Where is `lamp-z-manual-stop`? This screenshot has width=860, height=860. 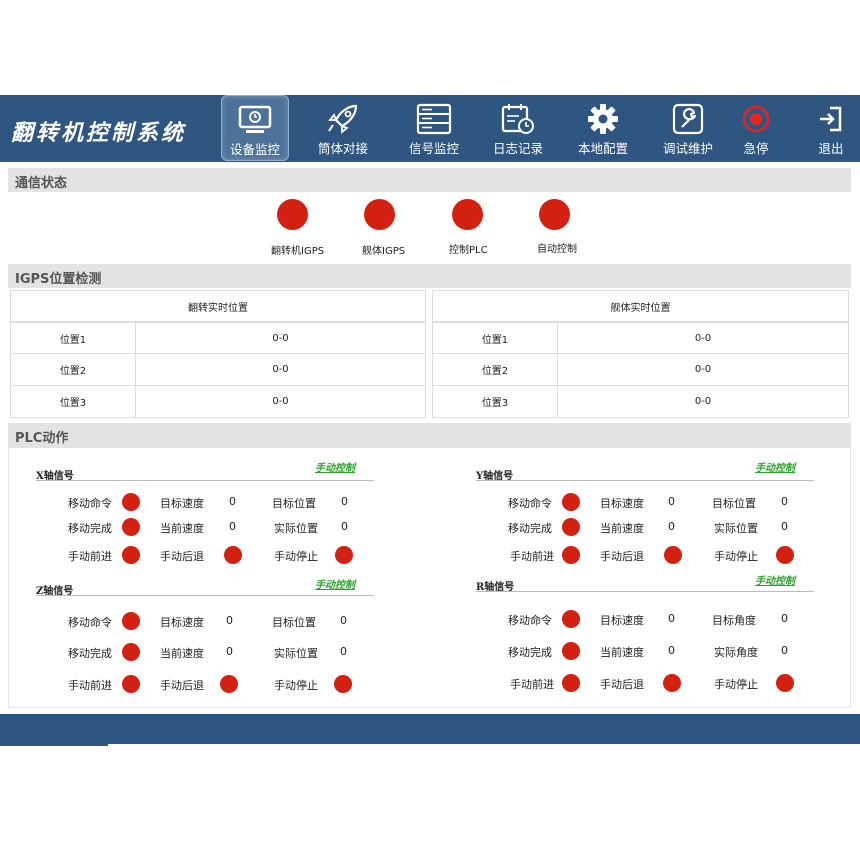 lamp-z-manual-stop is located at coordinates (343, 684).